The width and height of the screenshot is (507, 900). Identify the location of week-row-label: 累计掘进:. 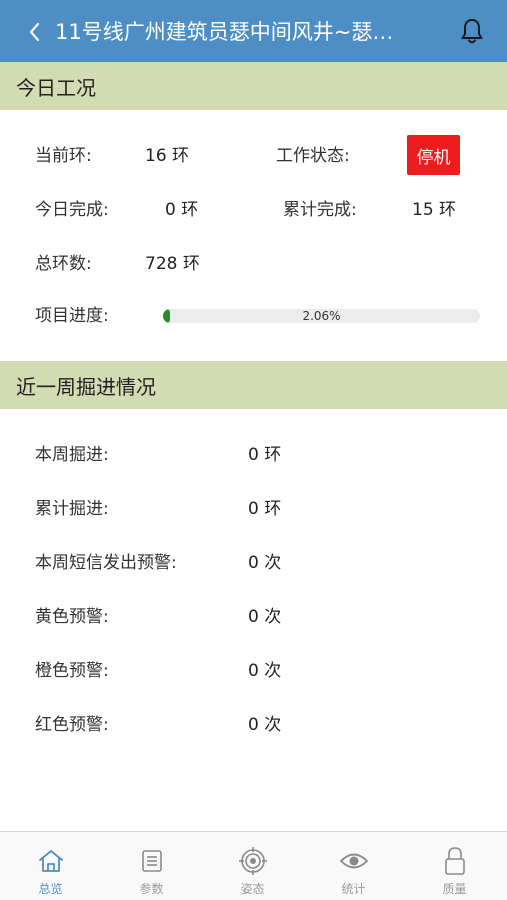
(72, 509).